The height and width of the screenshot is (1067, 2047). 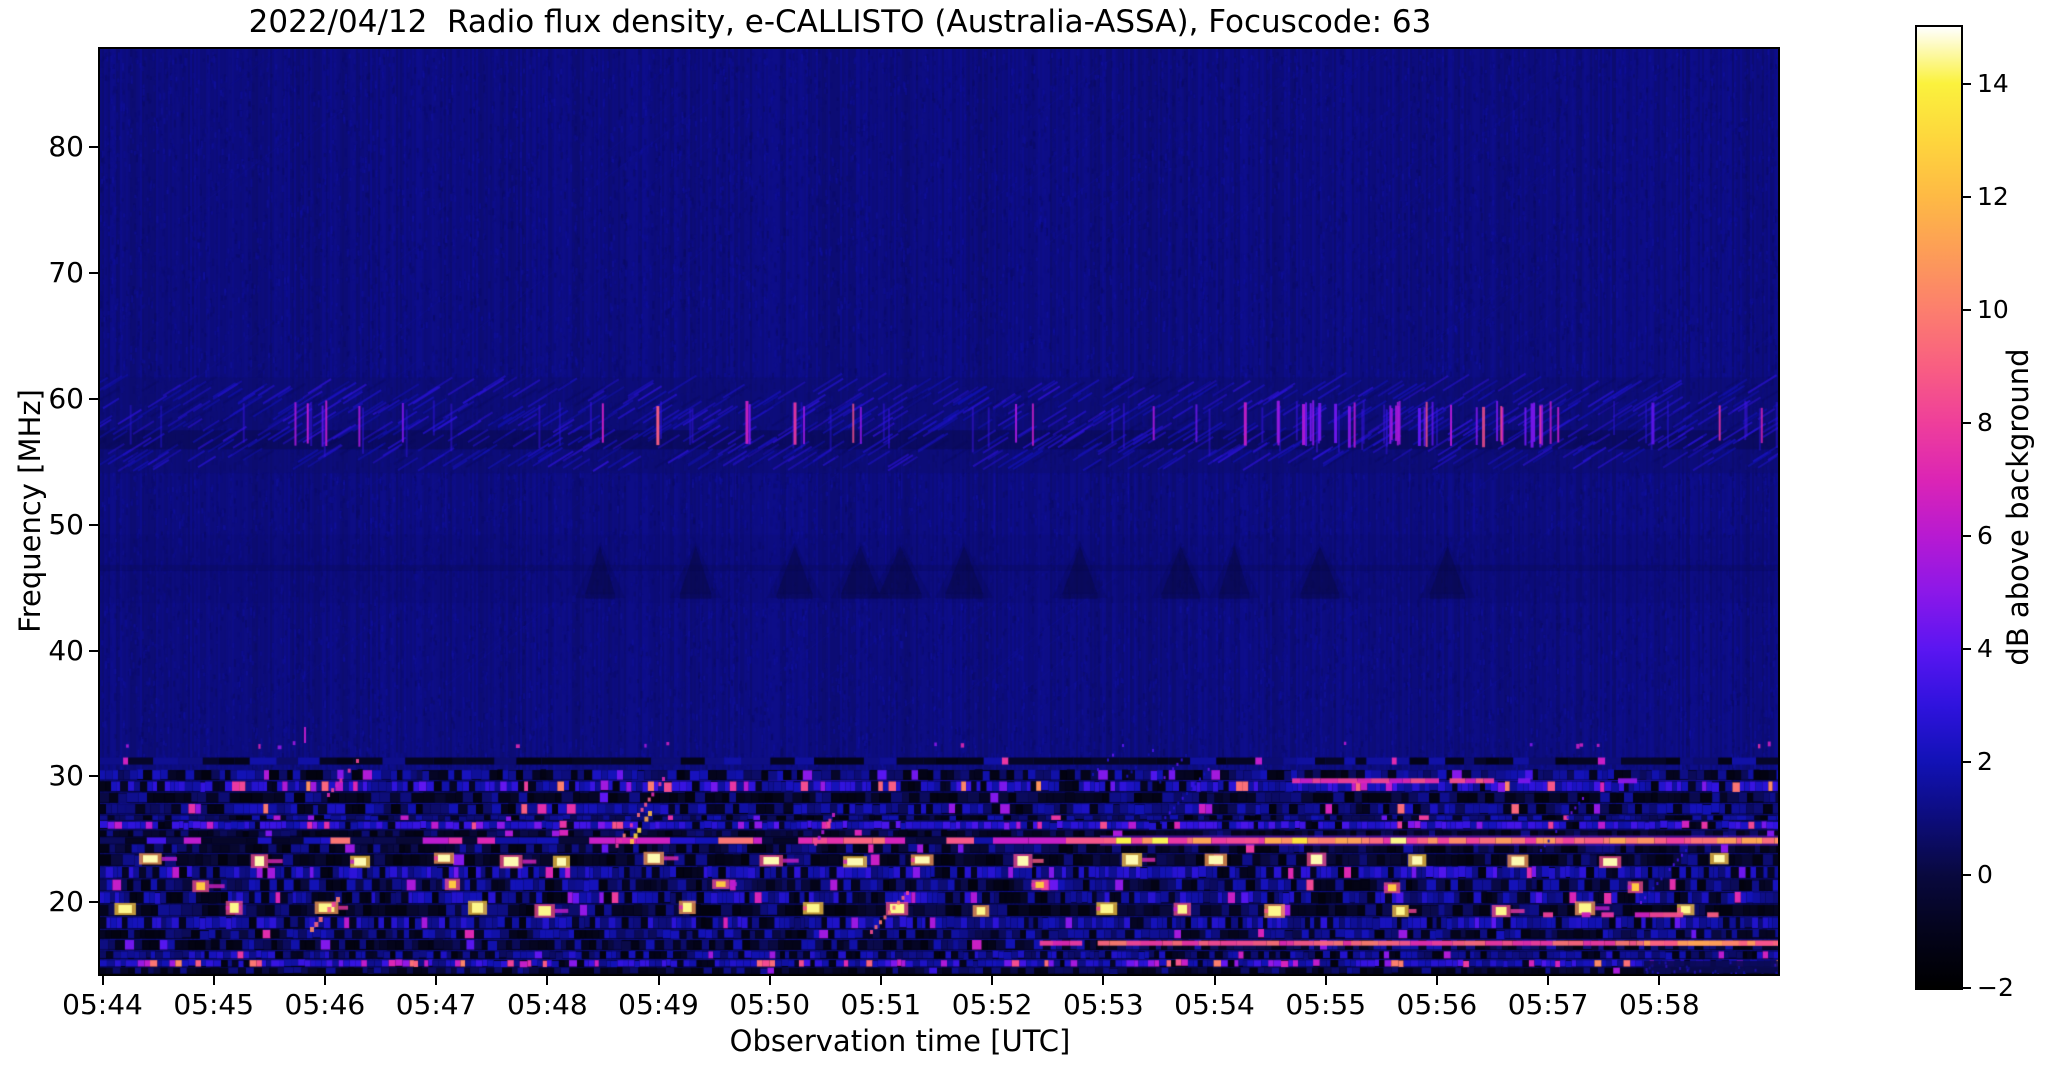 I want to click on colorbar-tick-label: 10, so click(x=1993, y=309).